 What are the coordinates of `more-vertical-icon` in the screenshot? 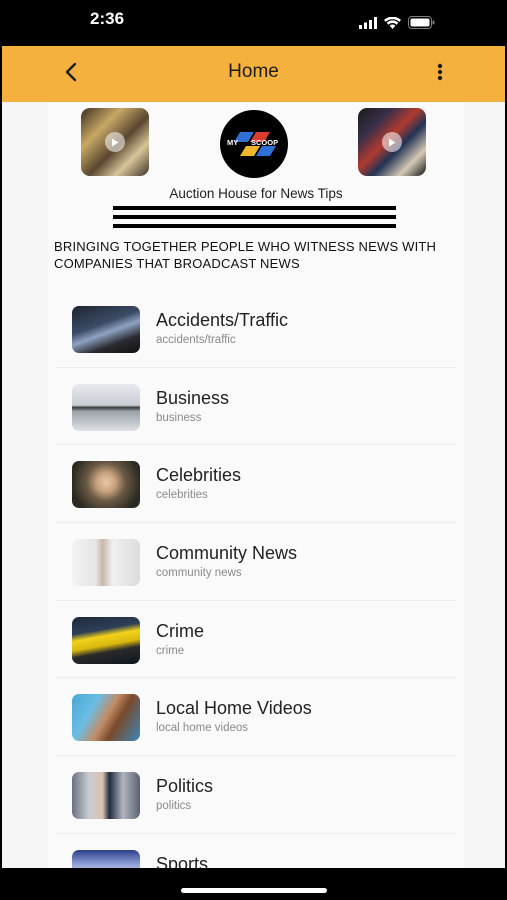 It's located at (440, 74).